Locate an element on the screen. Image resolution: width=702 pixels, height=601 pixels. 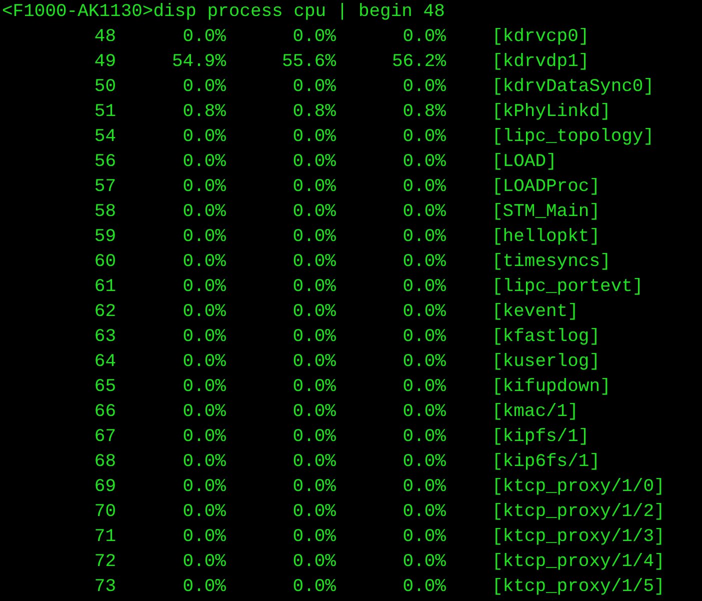
table-cell-text: 68 is located at coordinates (104, 462).